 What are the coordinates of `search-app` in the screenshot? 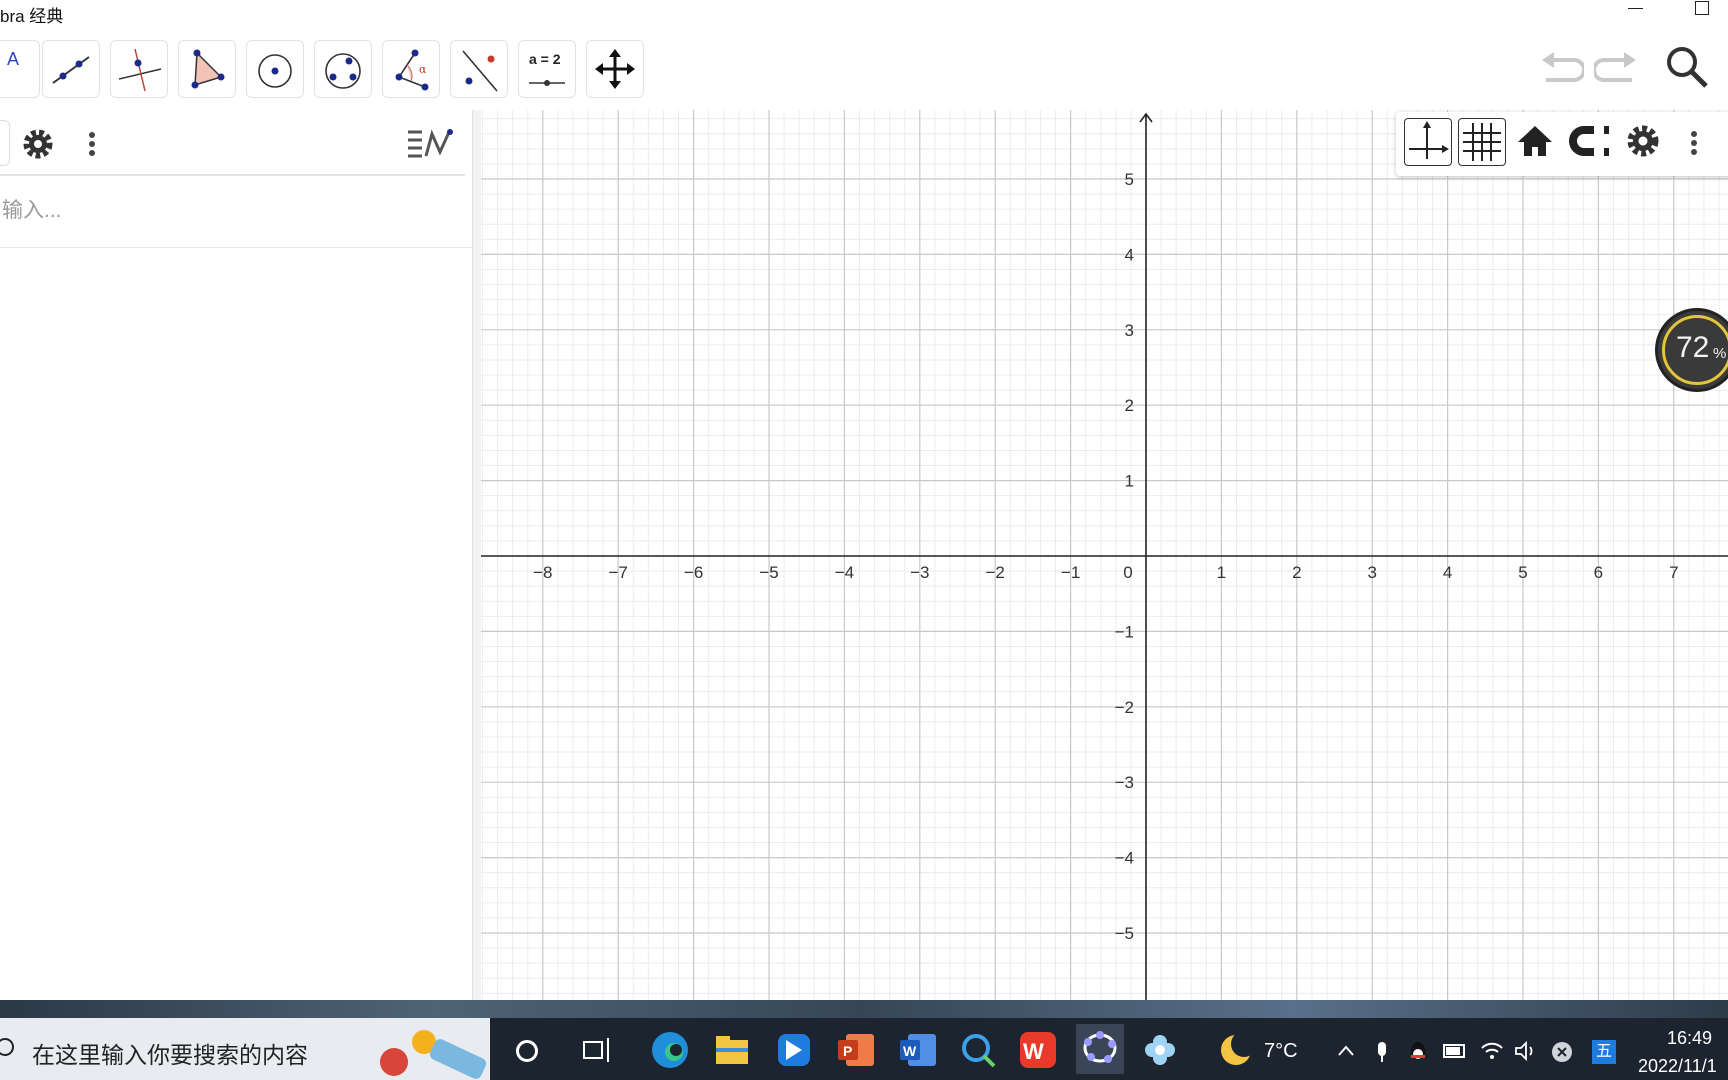 It's located at (978, 1050).